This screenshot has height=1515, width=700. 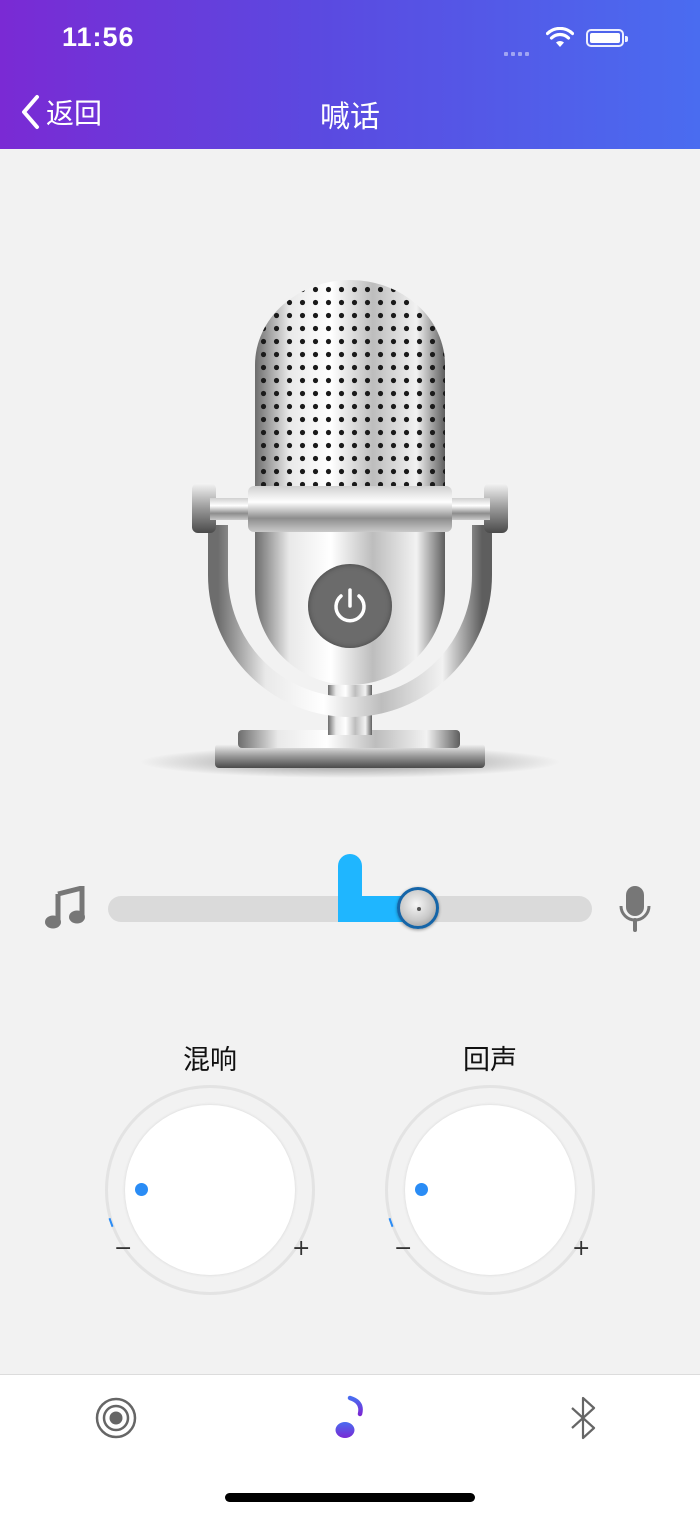 What do you see at coordinates (520, 48) in the screenshot?
I see `cellular-signal-icon` at bounding box center [520, 48].